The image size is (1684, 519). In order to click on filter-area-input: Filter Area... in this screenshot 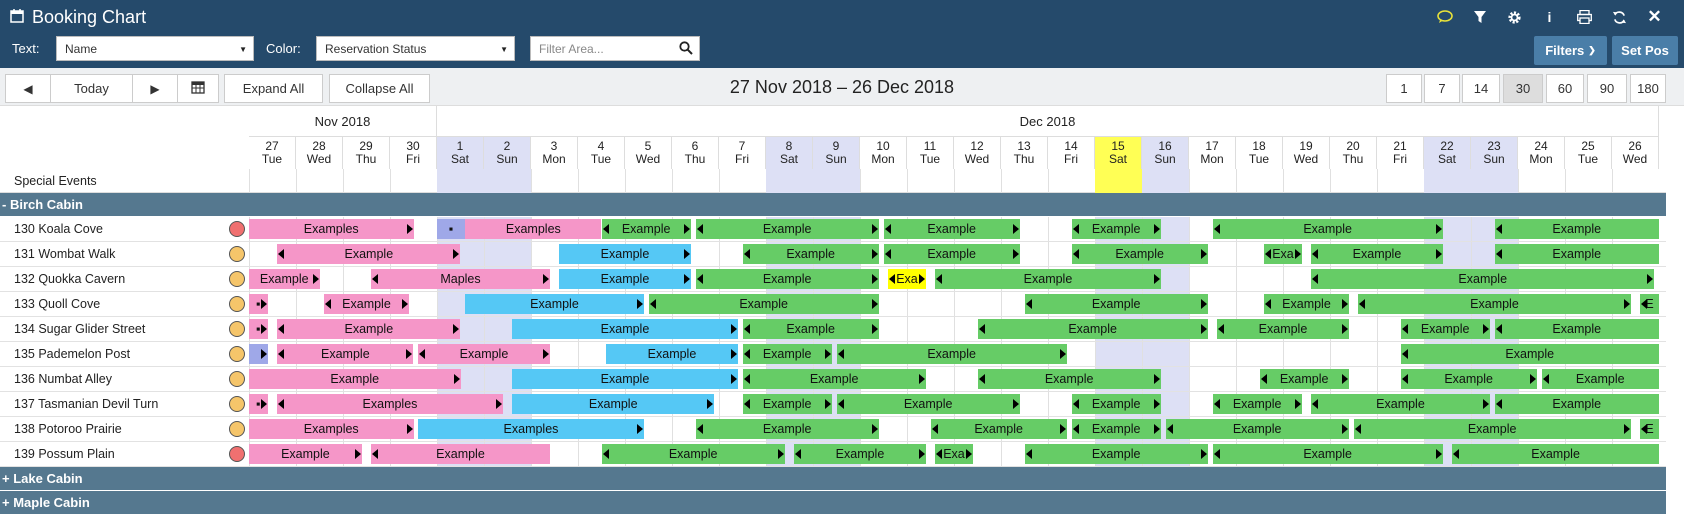, I will do `click(615, 48)`.